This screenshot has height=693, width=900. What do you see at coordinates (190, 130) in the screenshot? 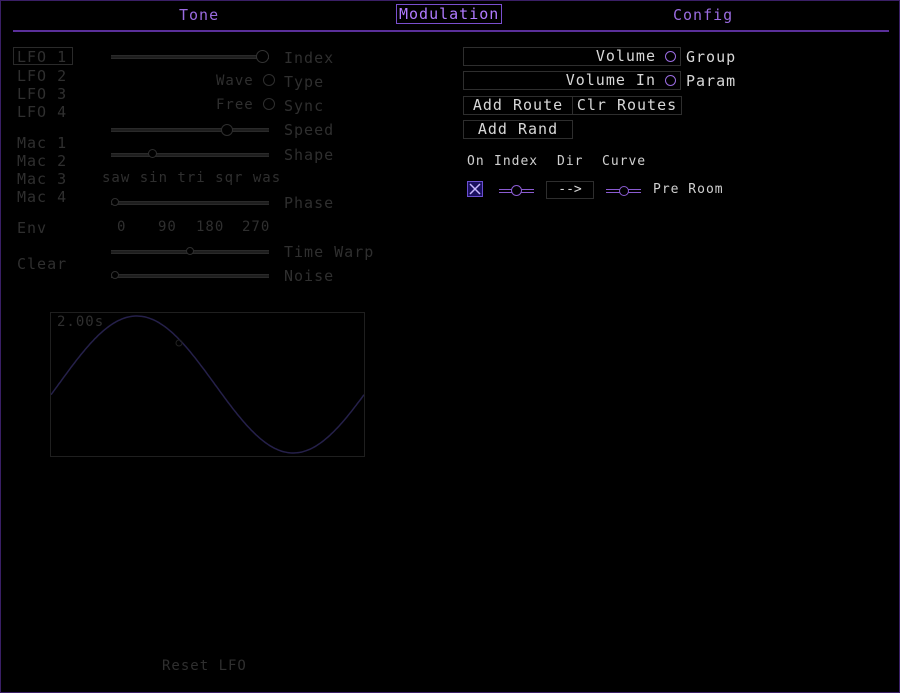
I see `speed-slider` at bounding box center [190, 130].